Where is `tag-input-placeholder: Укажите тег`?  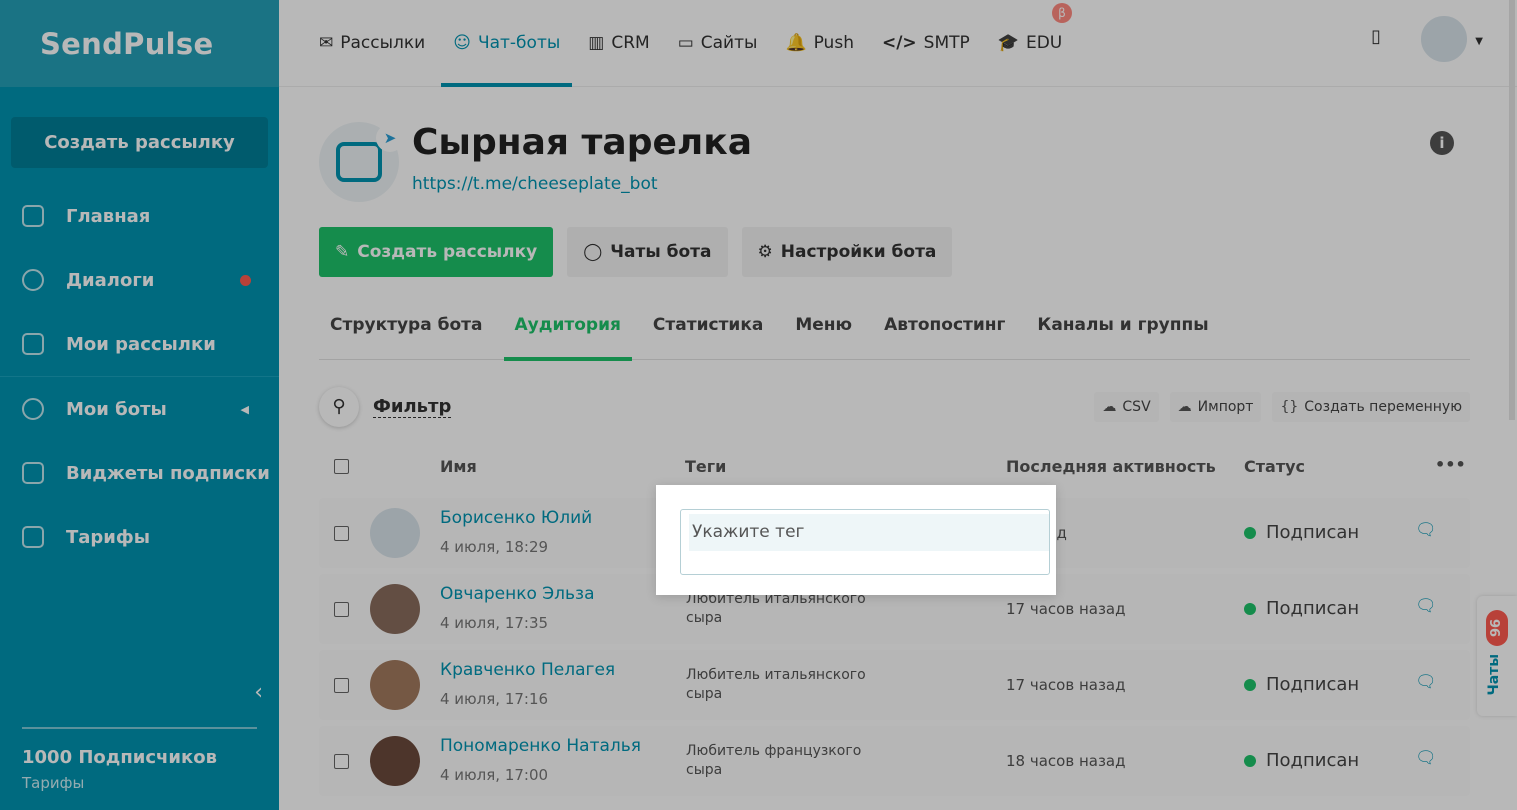 tag-input-placeholder: Укажите тег is located at coordinates (869, 532).